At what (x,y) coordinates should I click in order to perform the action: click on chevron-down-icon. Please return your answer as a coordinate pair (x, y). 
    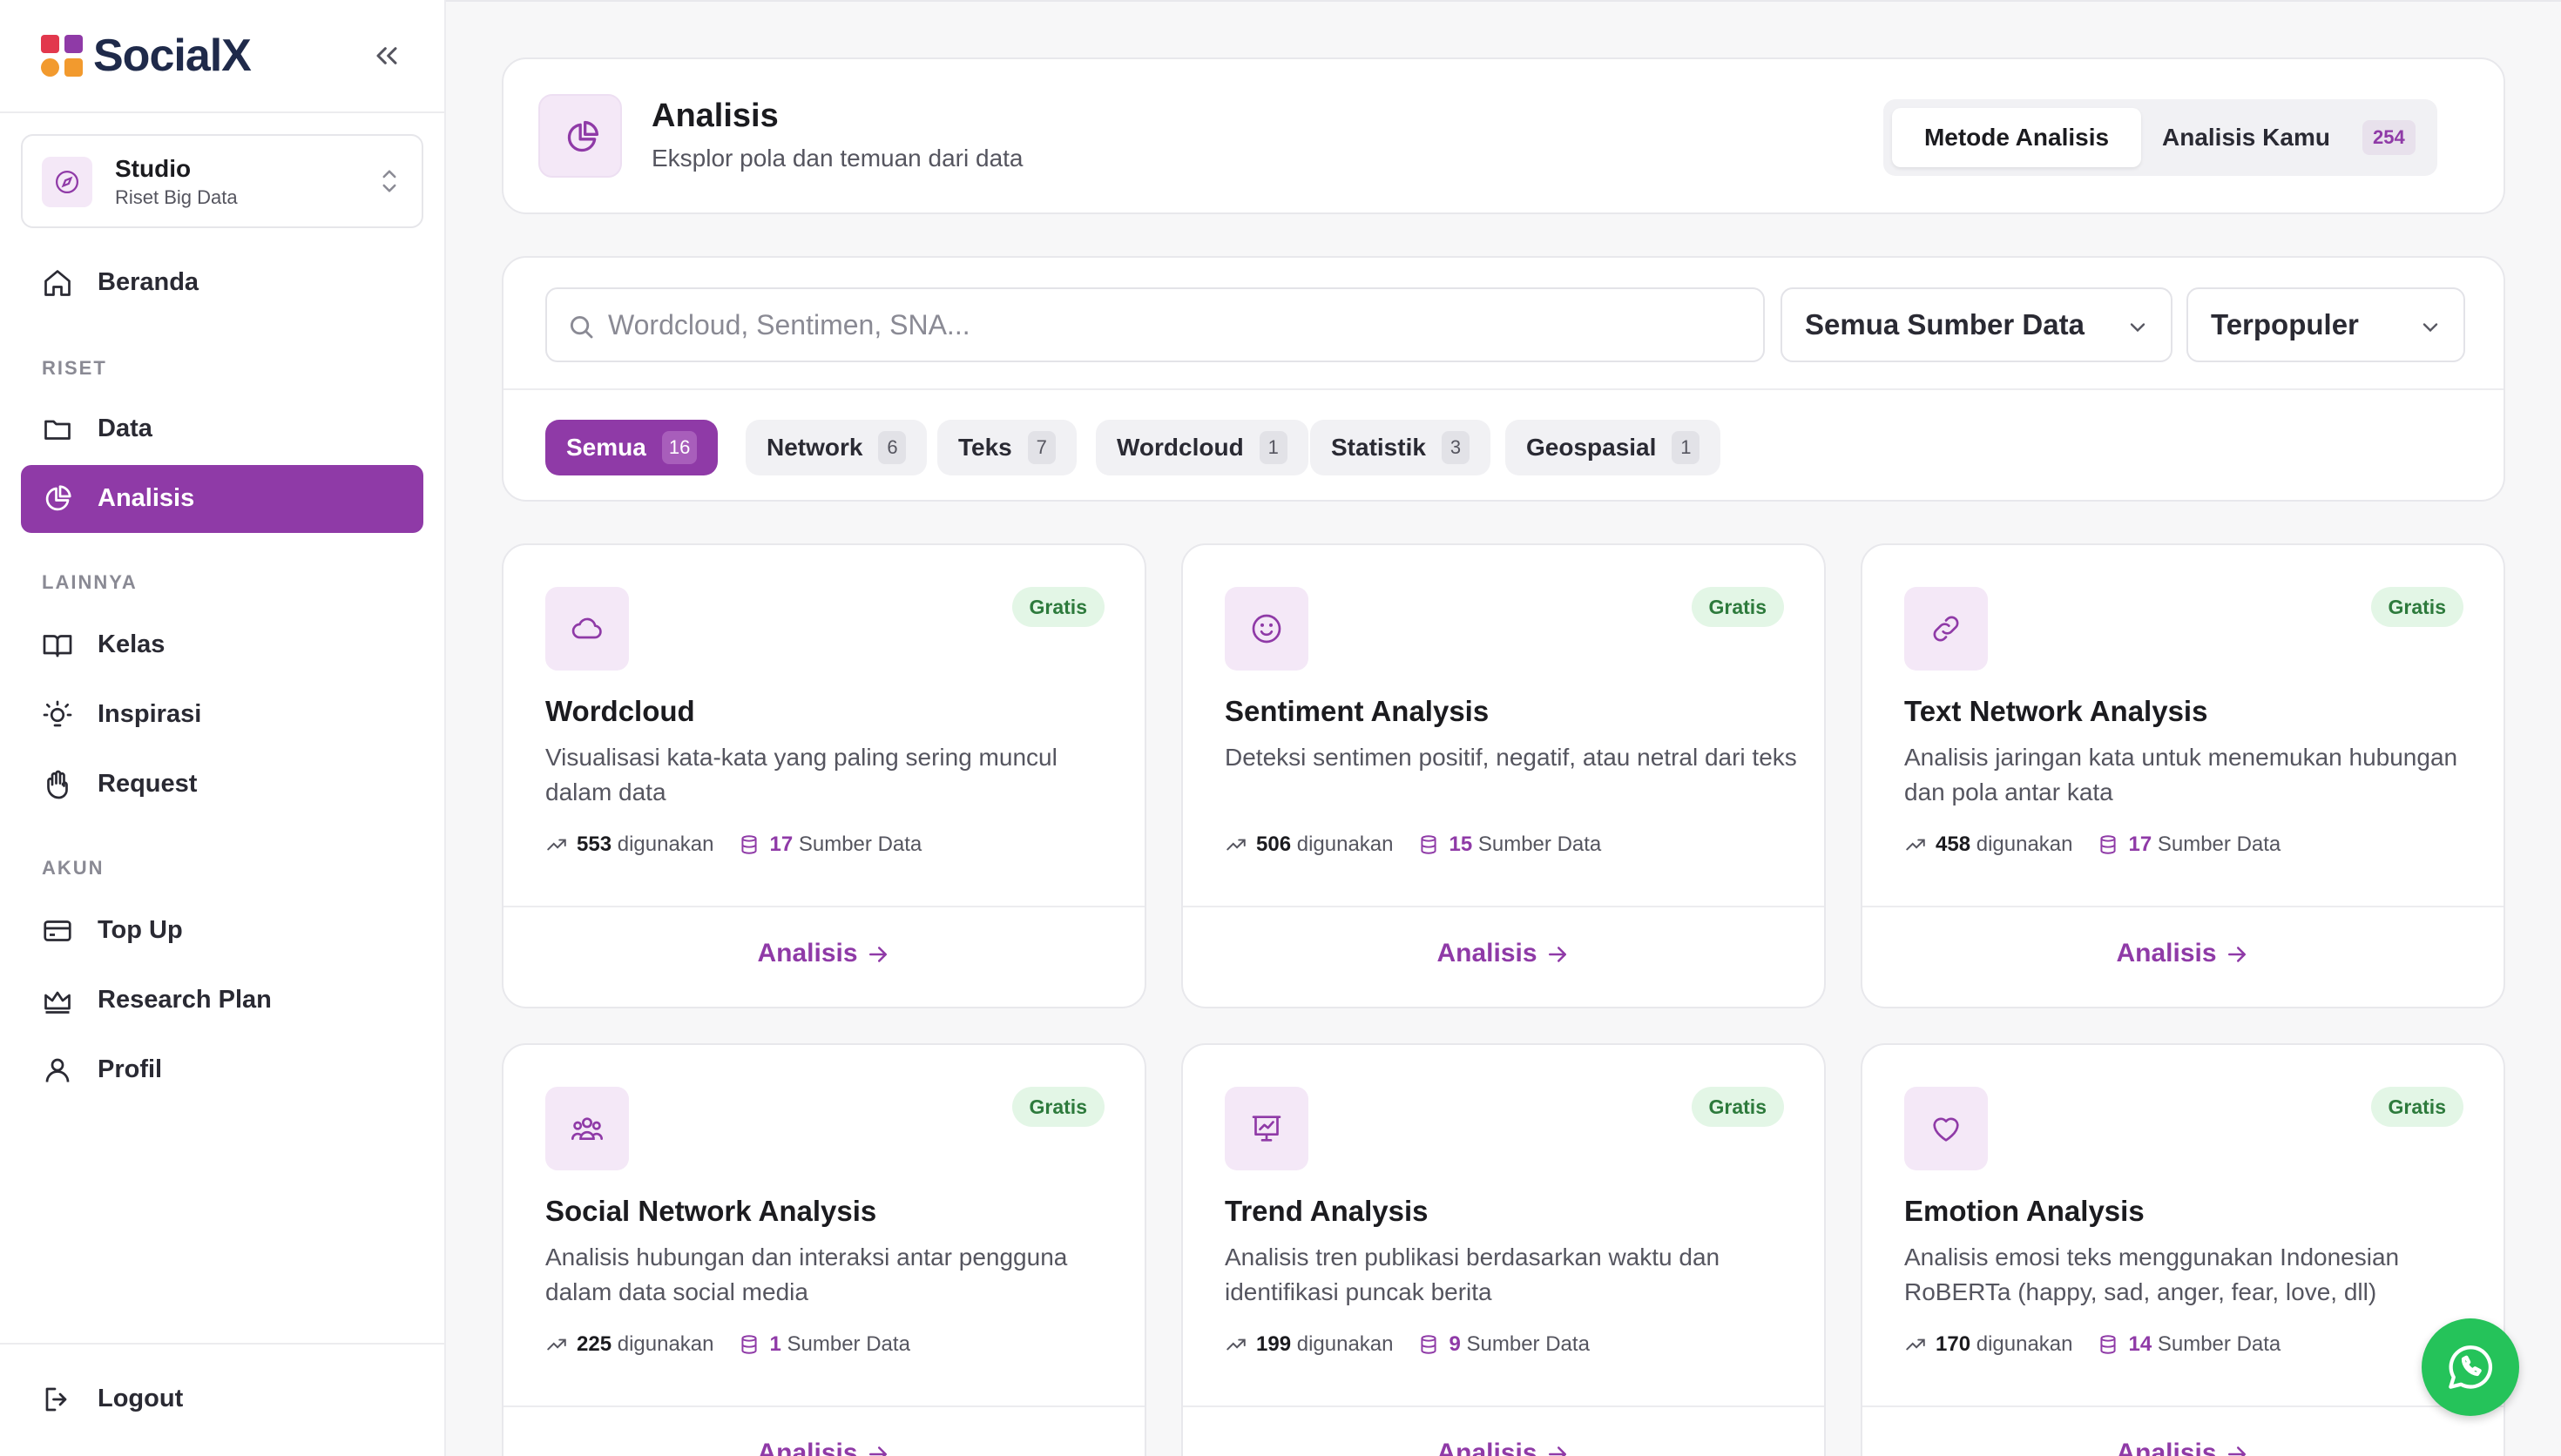
    Looking at the image, I should click on (2137, 328).